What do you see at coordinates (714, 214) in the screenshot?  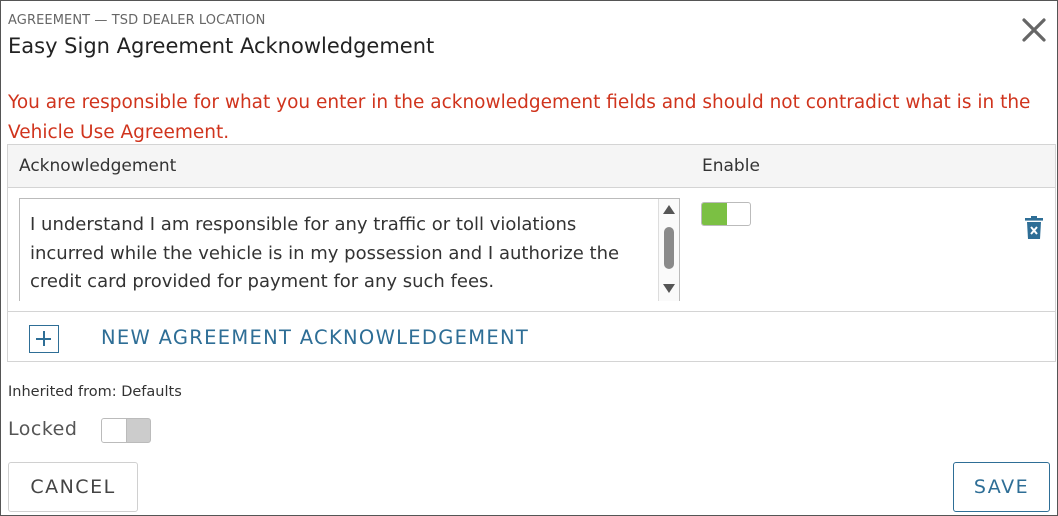 I see `toggle-on-fill` at bounding box center [714, 214].